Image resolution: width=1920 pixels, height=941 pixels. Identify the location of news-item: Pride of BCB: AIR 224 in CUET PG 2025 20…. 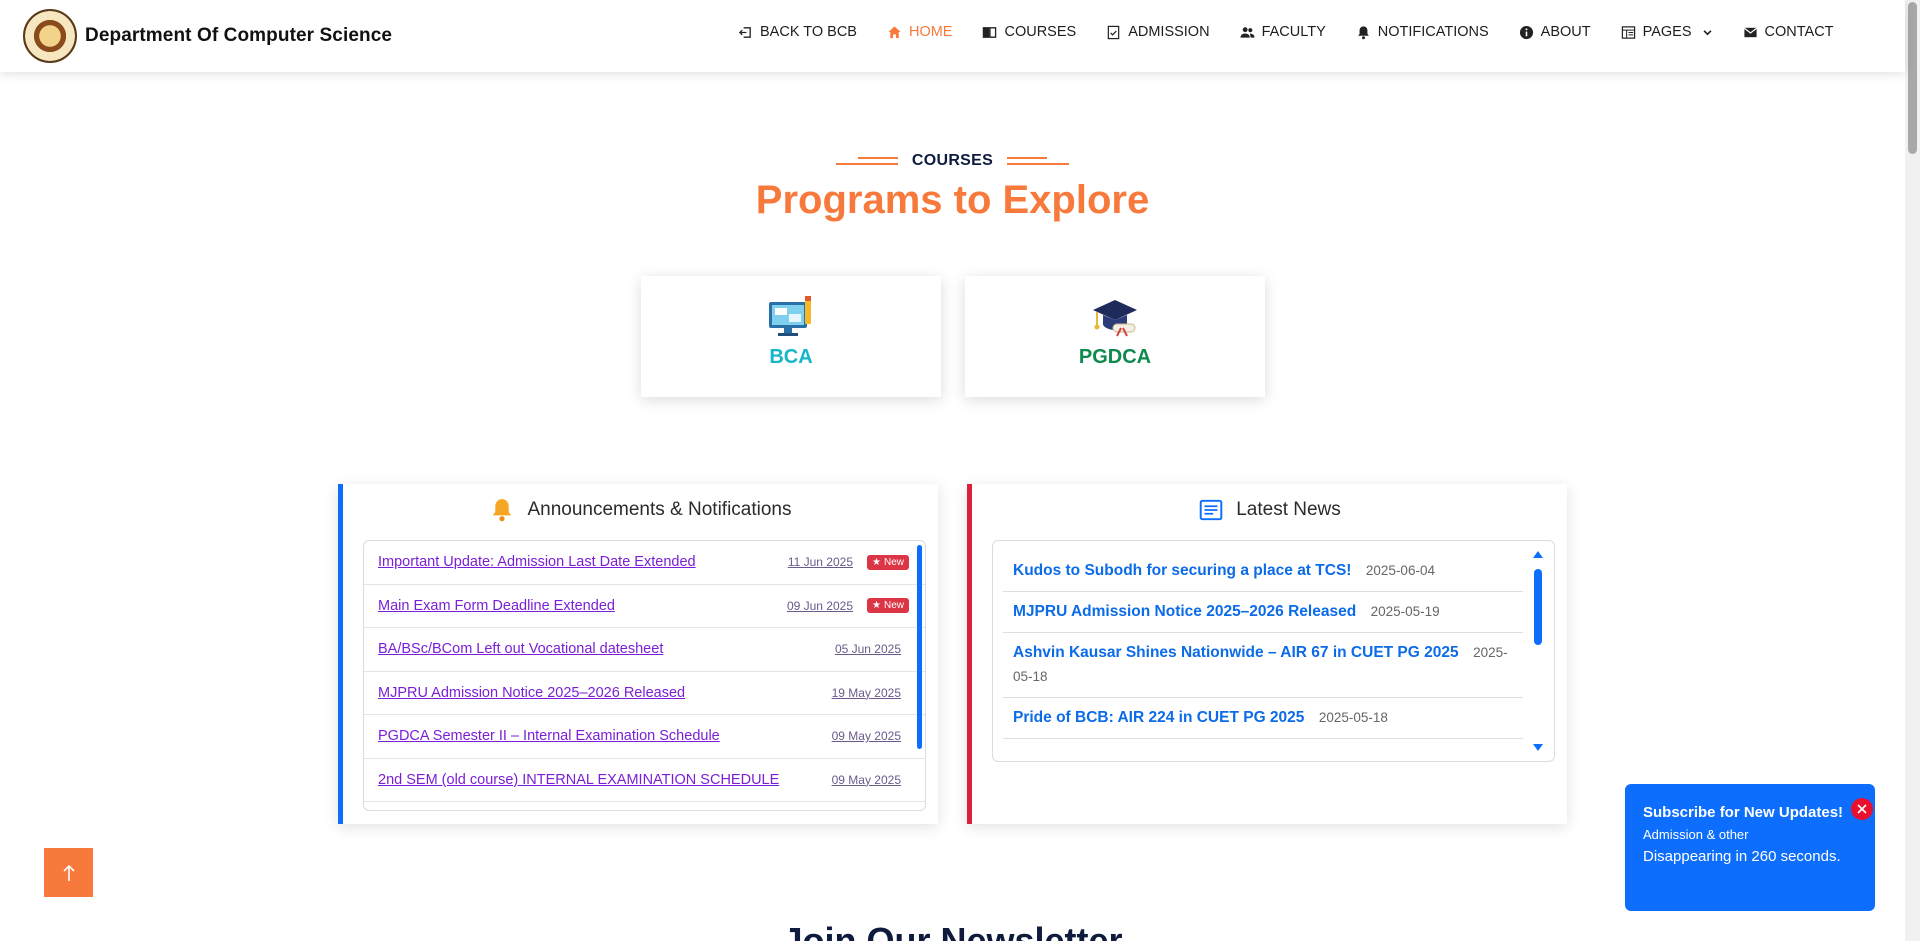
(1263, 718).